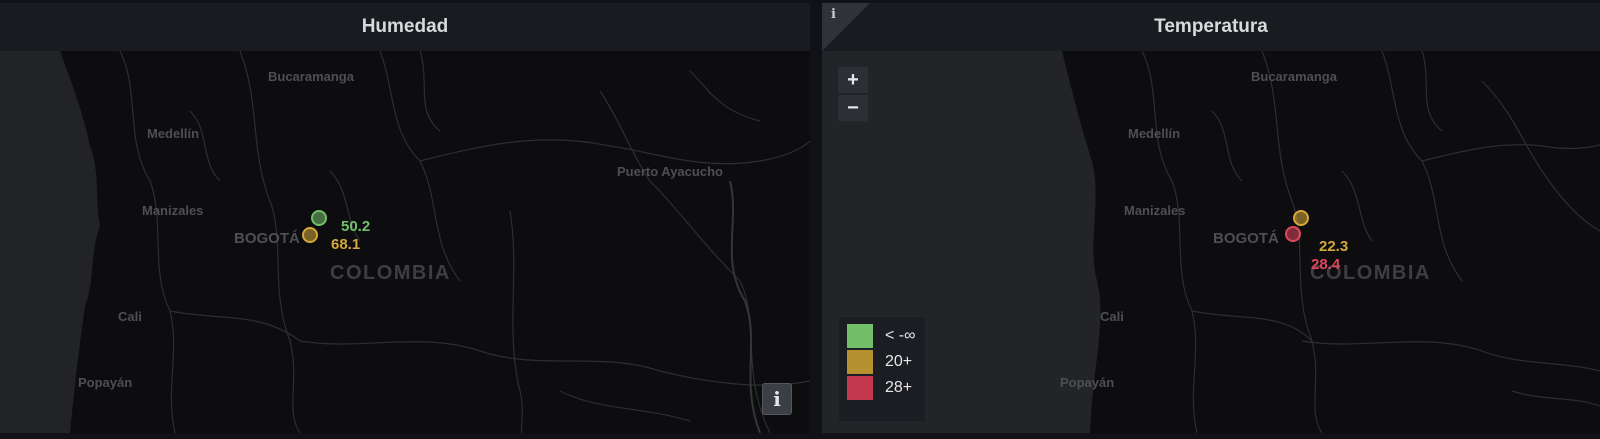 Image resolution: width=1600 pixels, height=439 pixels. Describe the element at coordinates (346, 244) in the screenshot. I see `humidity-value-yellow: 68.1` at that location.